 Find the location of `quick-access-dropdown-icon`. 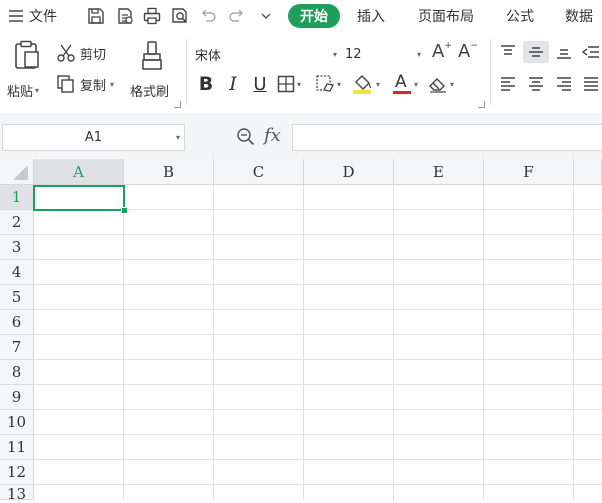

quick-access-dropdown-icon is located at coordinates (266, 16).